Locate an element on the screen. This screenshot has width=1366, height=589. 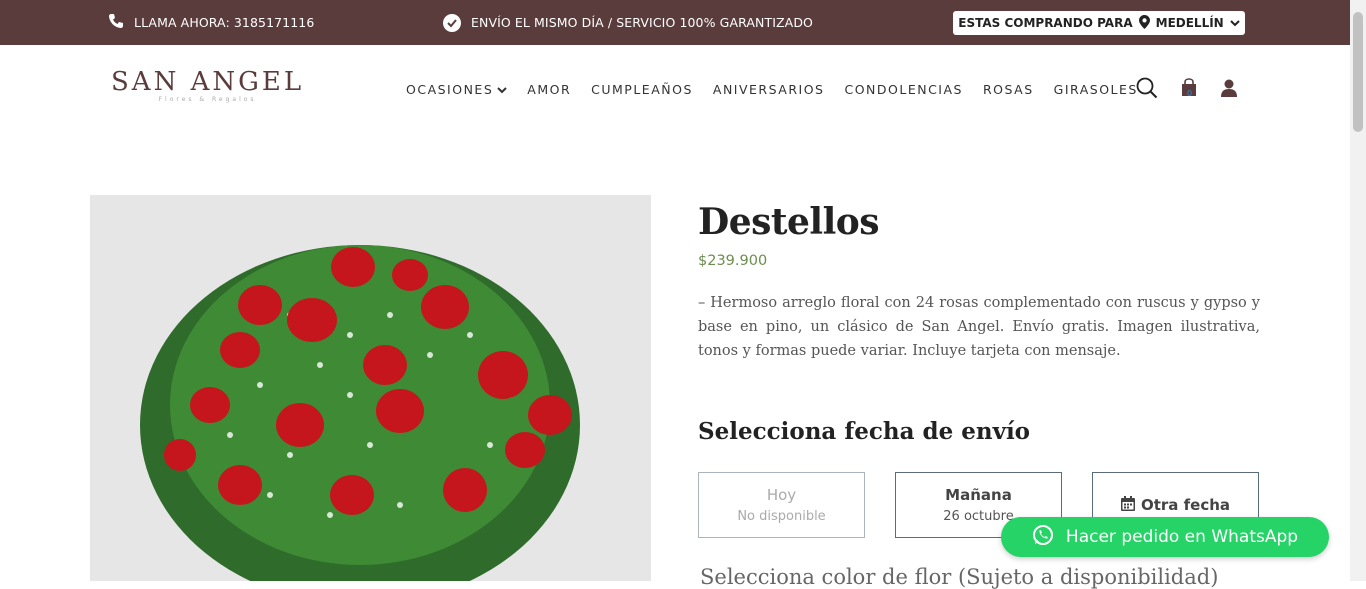
date-option-label: Hoy is located at coordinates (781, 495).